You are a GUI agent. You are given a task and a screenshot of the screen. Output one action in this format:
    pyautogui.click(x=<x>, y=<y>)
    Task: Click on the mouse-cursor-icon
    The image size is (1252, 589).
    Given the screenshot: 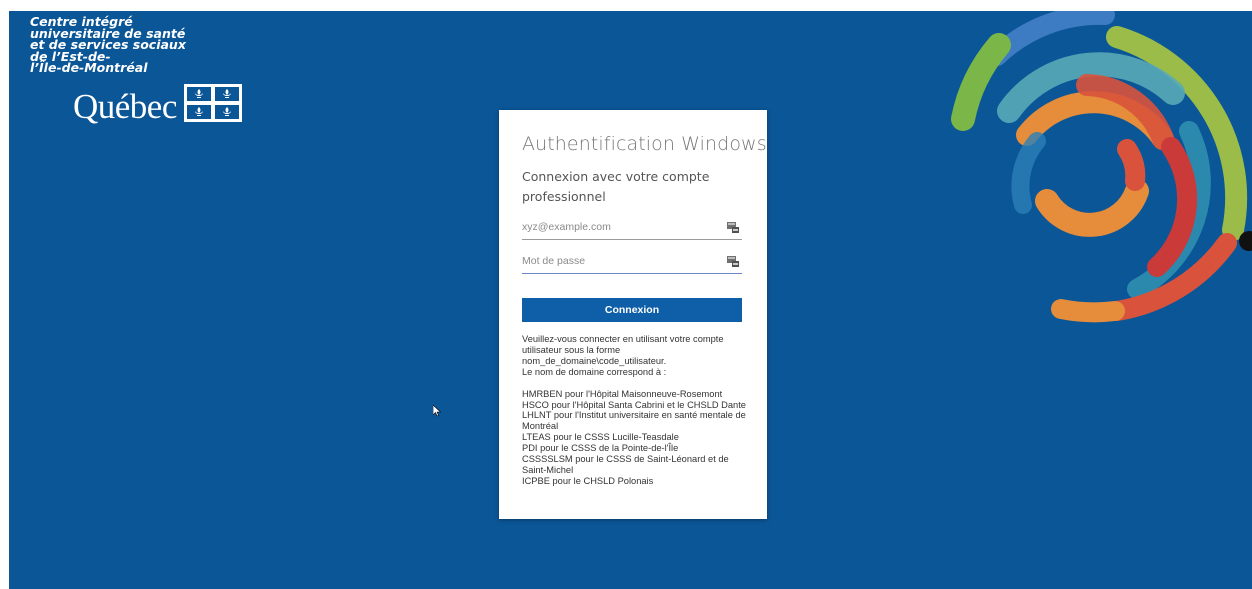 What is the action you would take?
    pyautogui.click(x=437, y=411)
    